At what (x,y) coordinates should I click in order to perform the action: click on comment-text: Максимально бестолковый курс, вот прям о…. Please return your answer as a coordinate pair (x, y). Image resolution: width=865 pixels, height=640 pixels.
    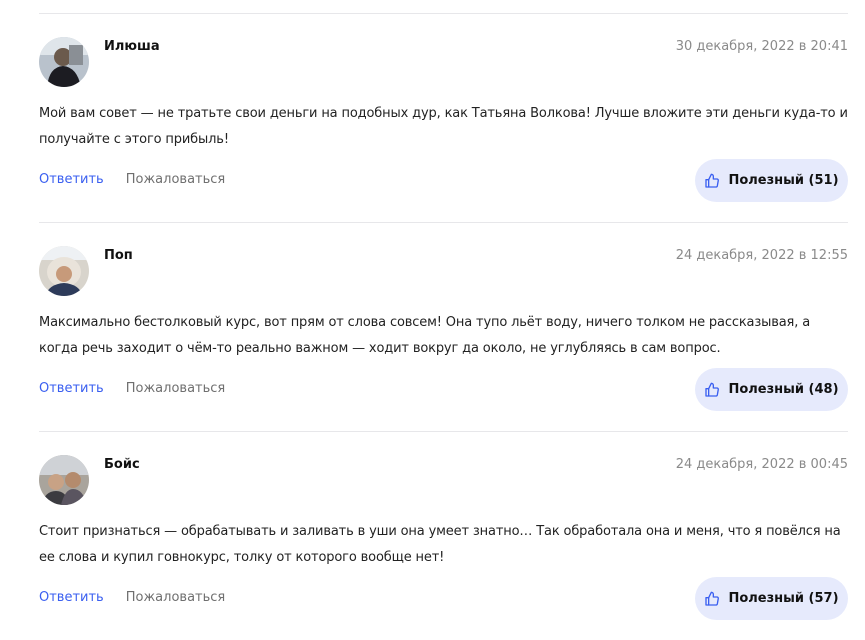
    Looking at the image, I should click on (425, 335).